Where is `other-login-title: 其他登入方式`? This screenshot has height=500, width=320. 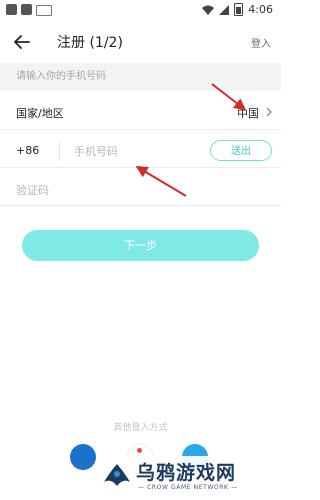
other-login-title: 其他登入方式 is located at coordinates (140, 428).